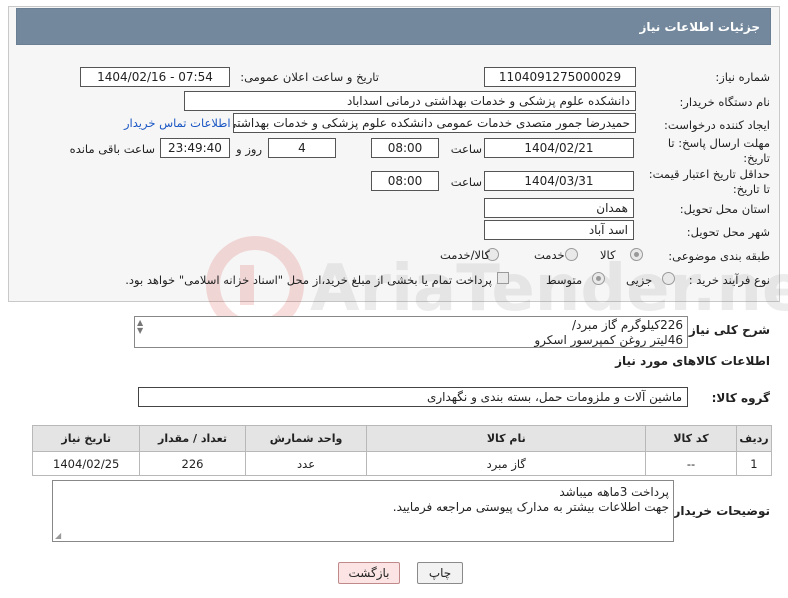  What do you see at coordinates (751, 189) in the screenshot?
I see `price-validity-label-2: تا تاریخ:` at bounding box center [751, 189].